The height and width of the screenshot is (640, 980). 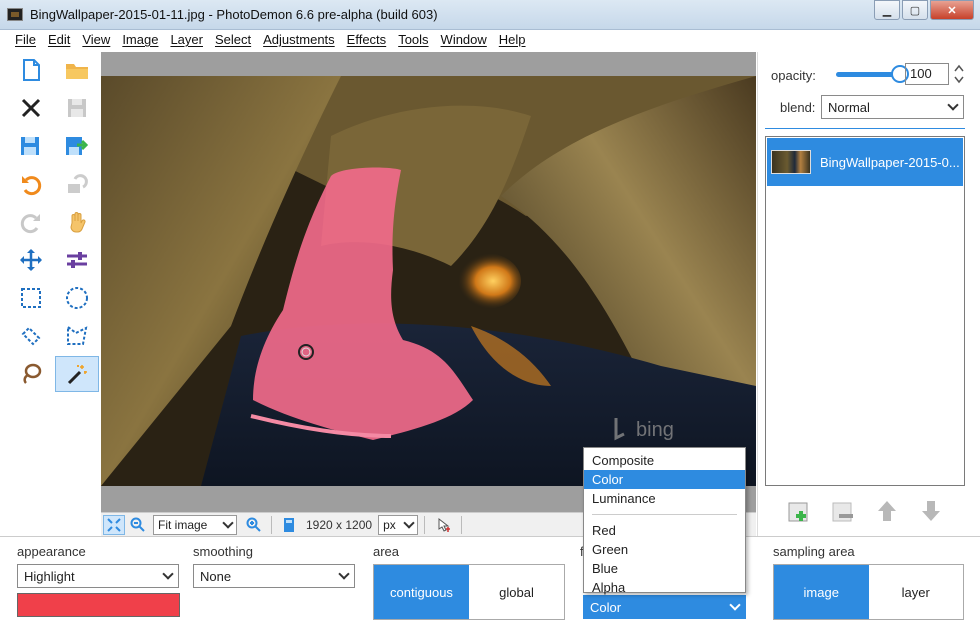 What do you see at coordinates (31, 298) in the screenshot?
I see `rect-select-icon` at bounding box center [31, 298].